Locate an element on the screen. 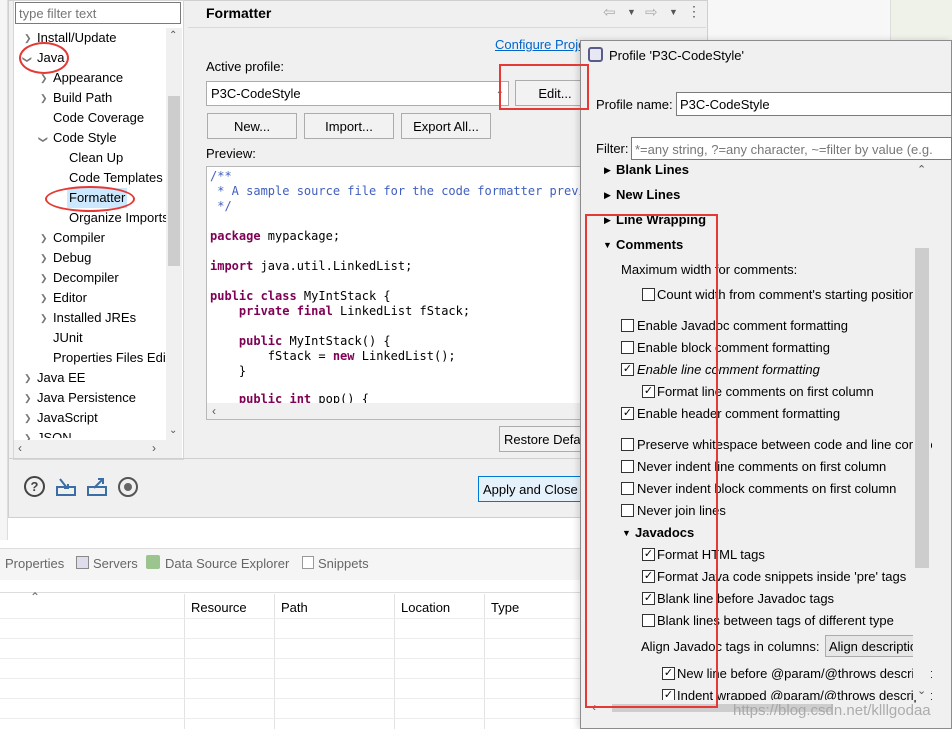  tree-horizontal-scrollbar is located at coordinates (98, 449).